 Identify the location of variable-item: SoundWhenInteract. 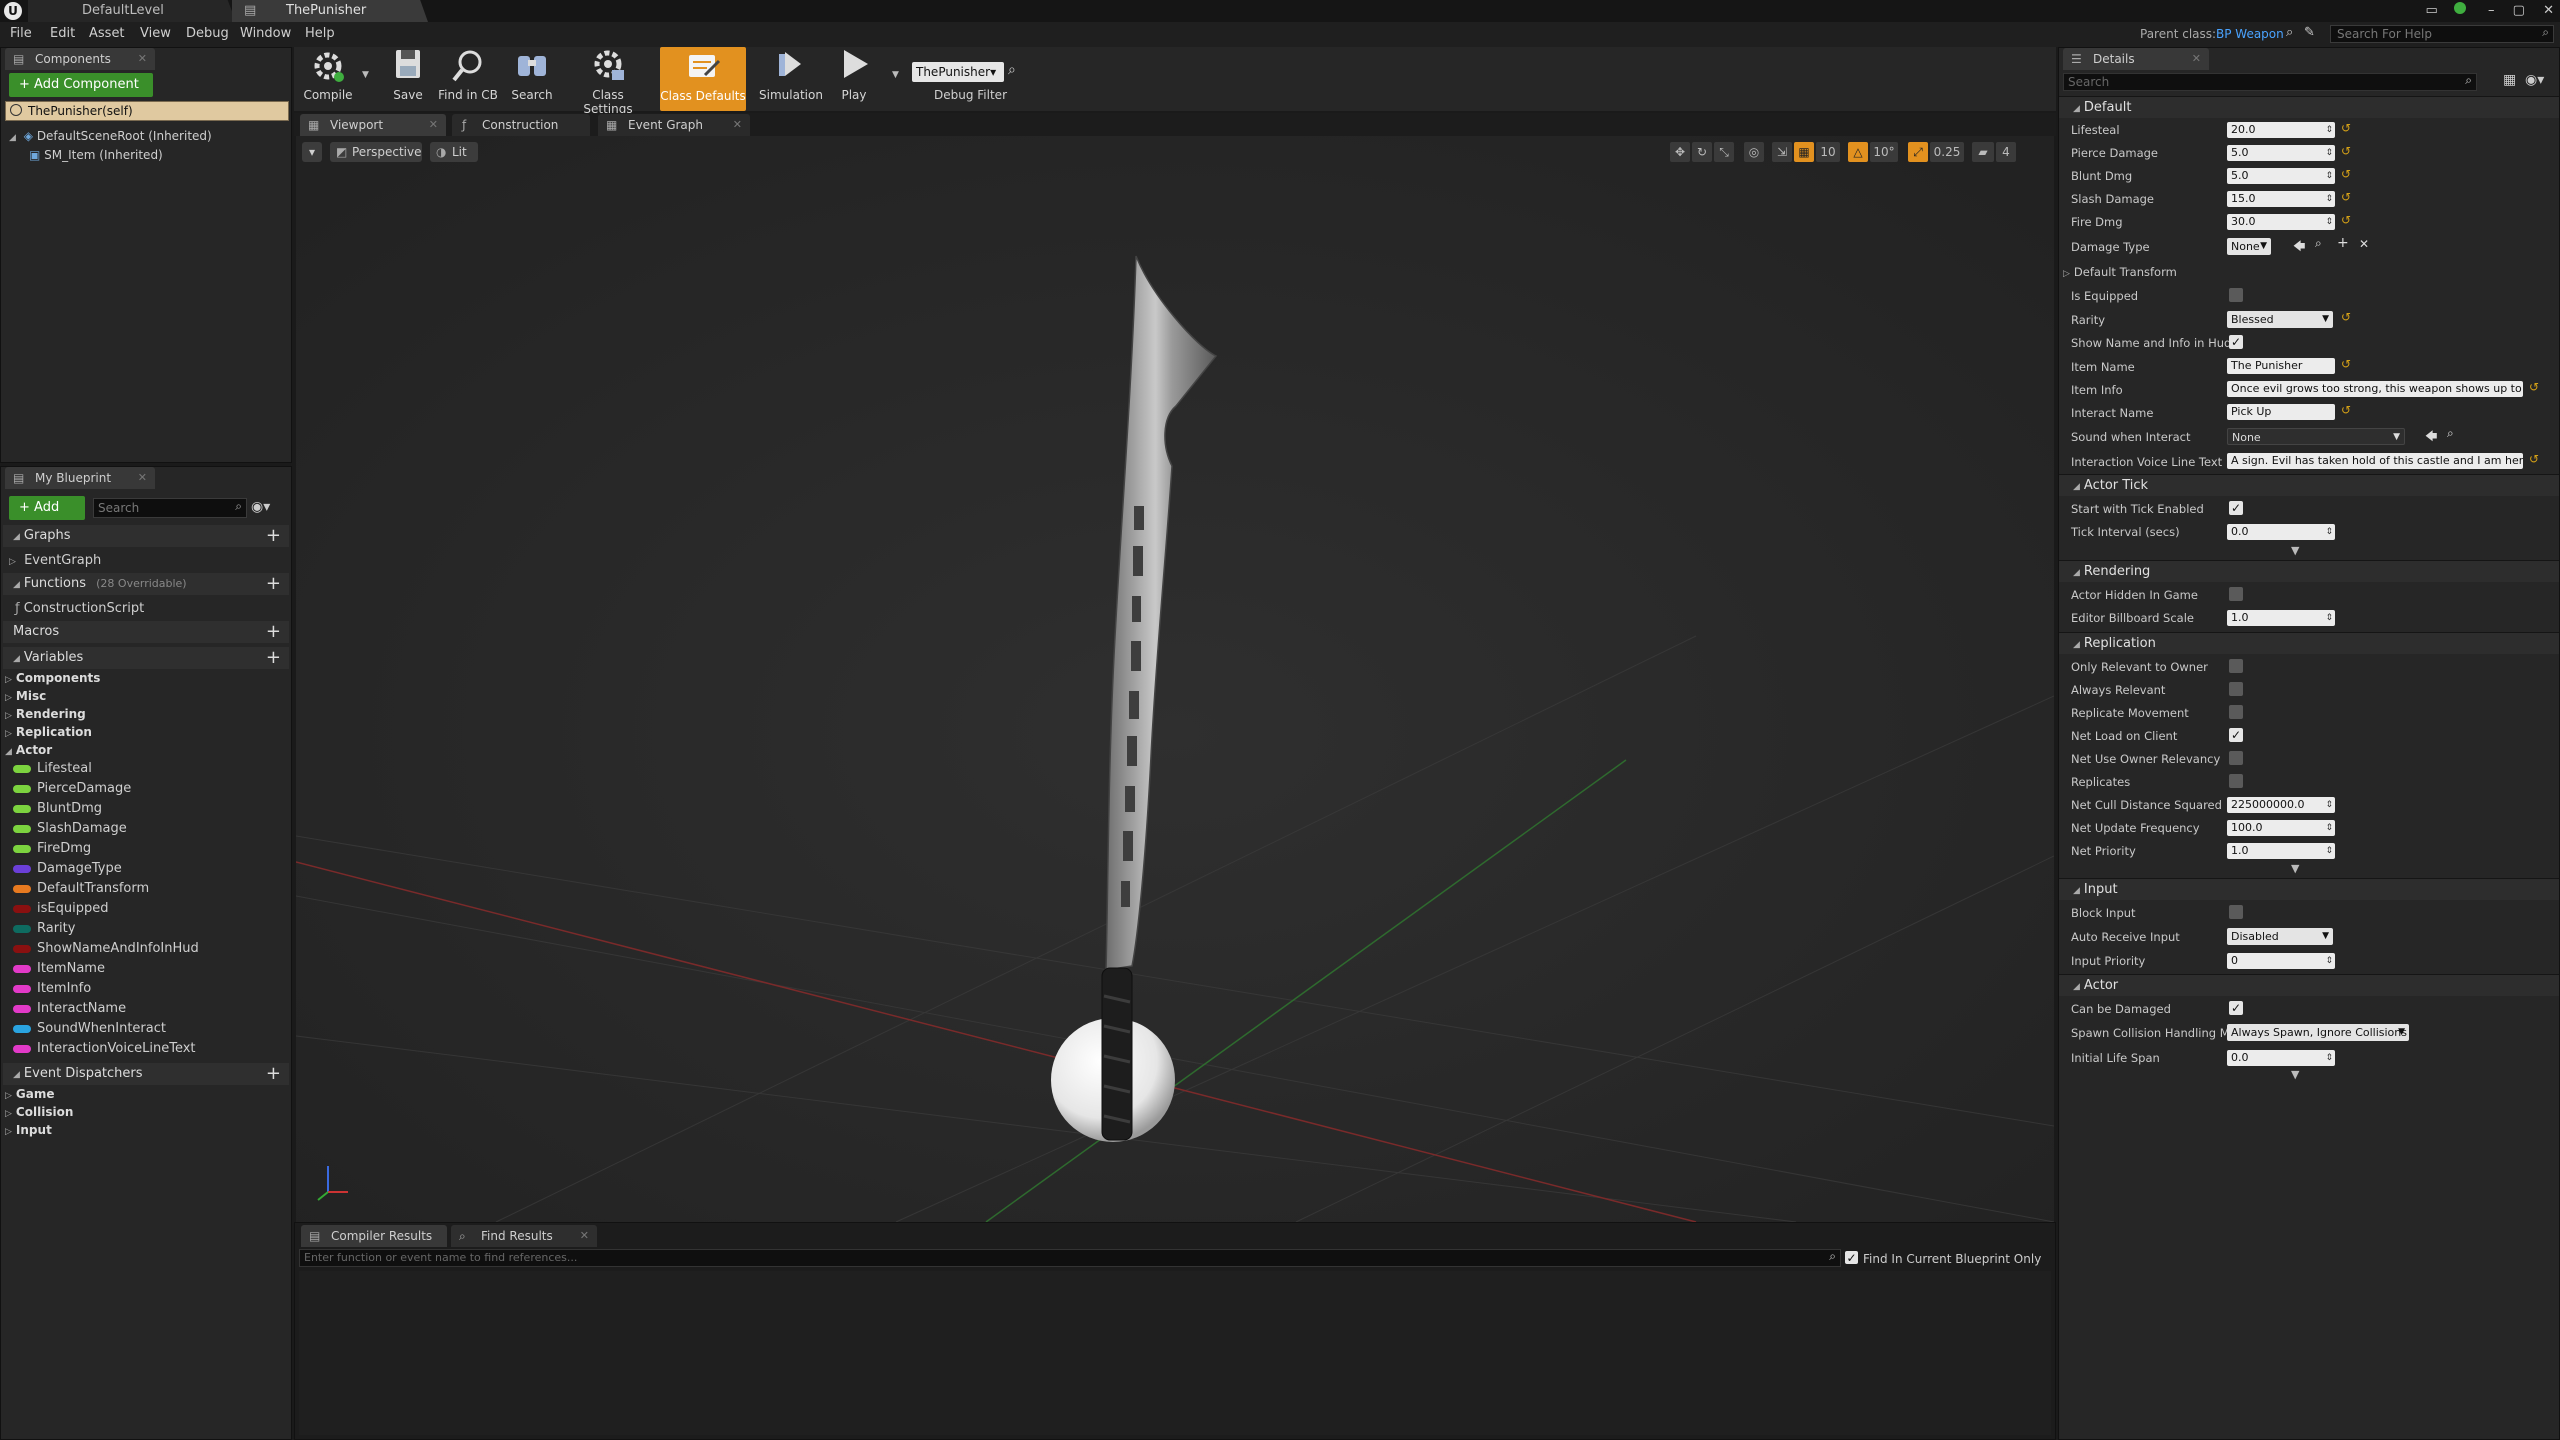
(89, 1028).